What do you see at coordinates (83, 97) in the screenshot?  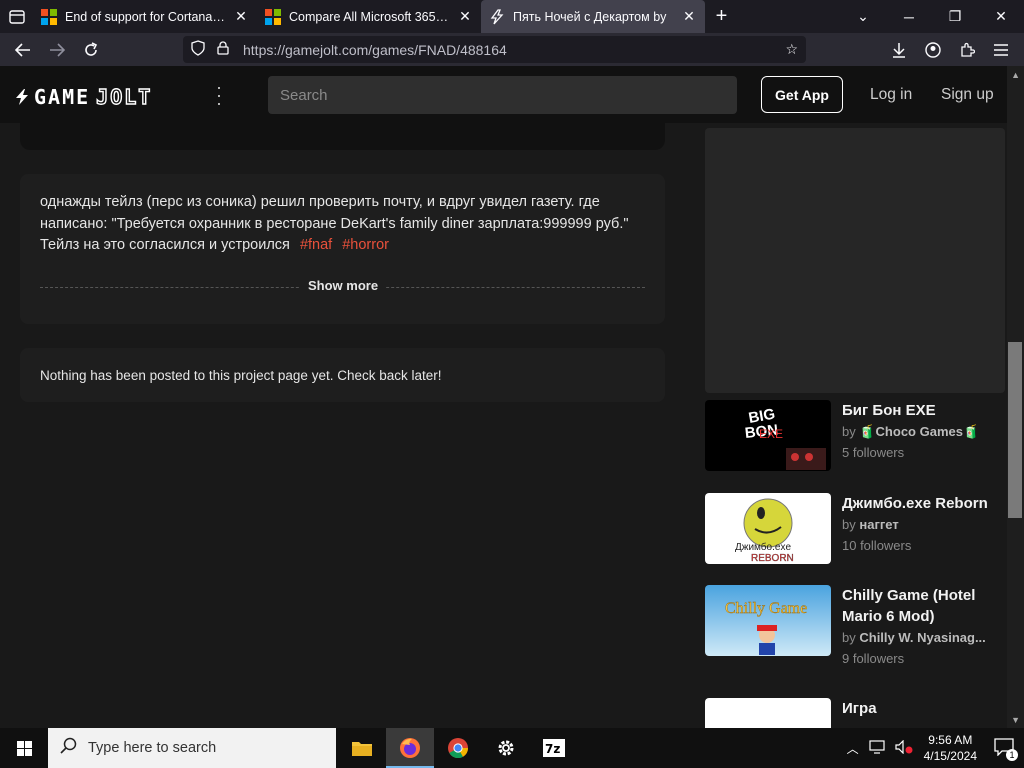 I see `gamejolt-logo: GAME JOLT` at bounding box center [83, 97].